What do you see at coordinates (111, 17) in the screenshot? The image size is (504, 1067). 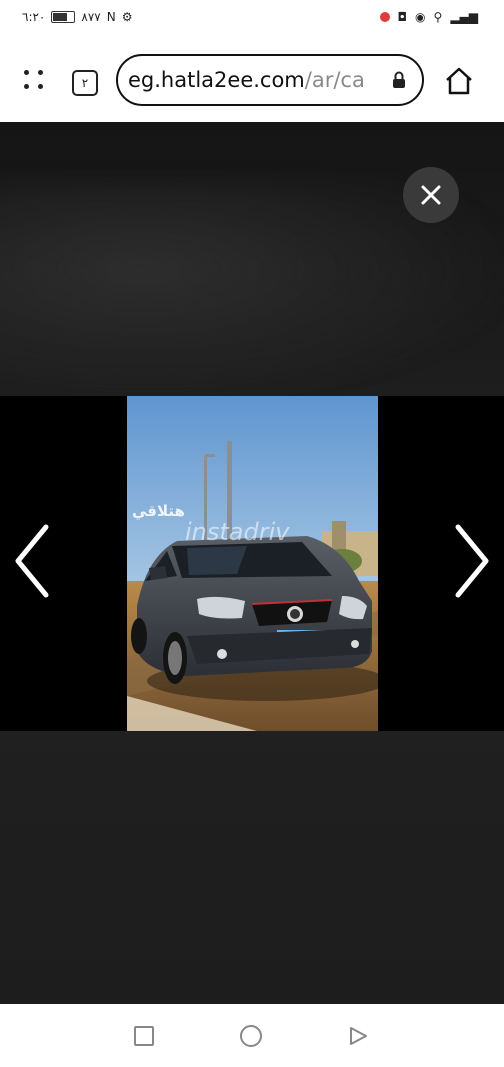 I see `nfc-icon: N` at bounding box center [111, 17].